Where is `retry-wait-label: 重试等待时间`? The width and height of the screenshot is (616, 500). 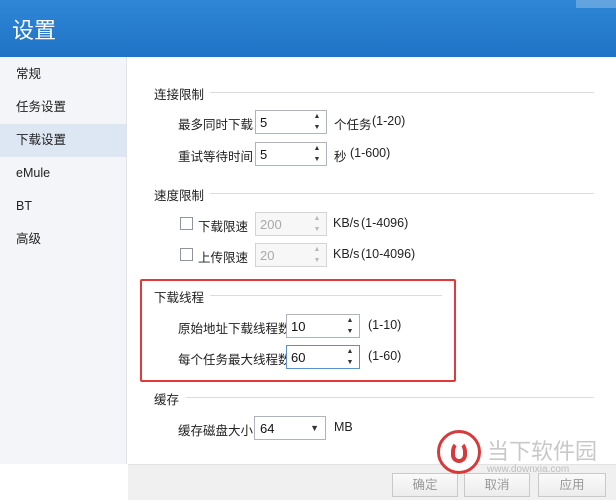 retry-wait-label: 重试等待时间 is located at coordinates (216, 157).